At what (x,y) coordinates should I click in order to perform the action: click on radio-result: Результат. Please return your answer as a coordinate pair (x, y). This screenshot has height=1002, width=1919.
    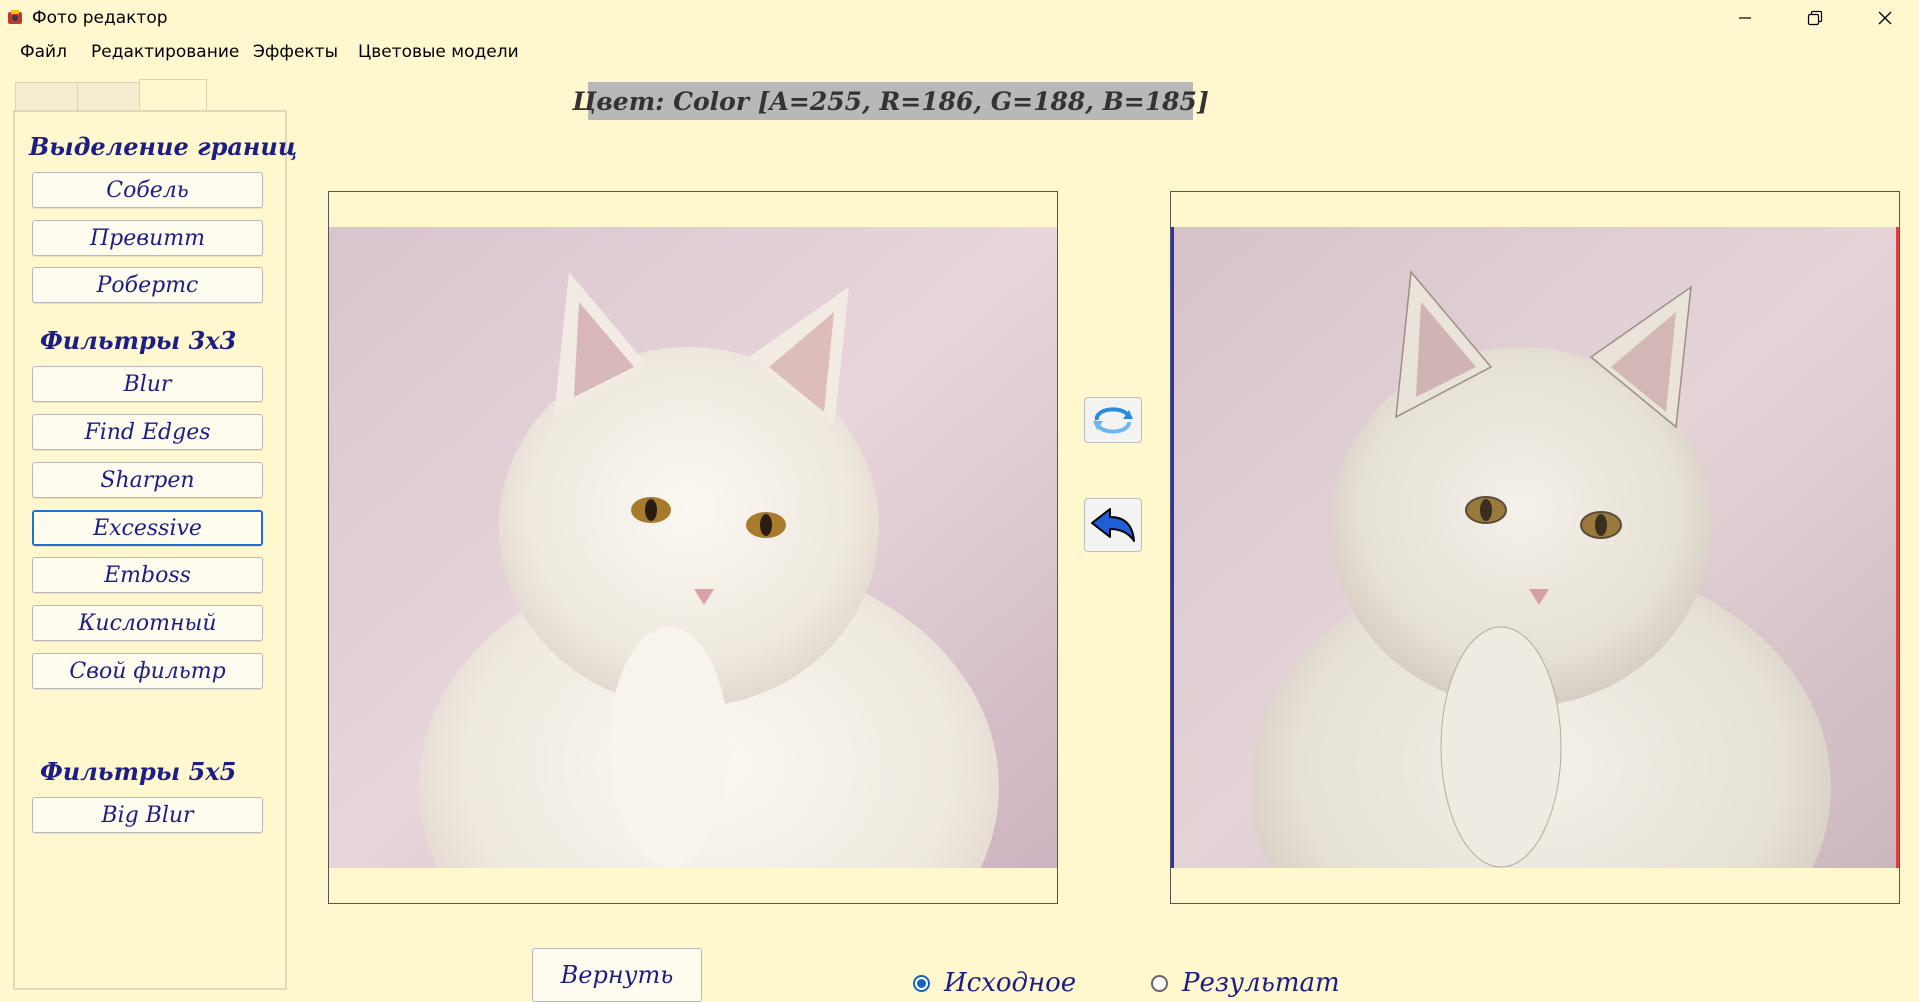
    Looking at the image, I should click on (1245, 983).